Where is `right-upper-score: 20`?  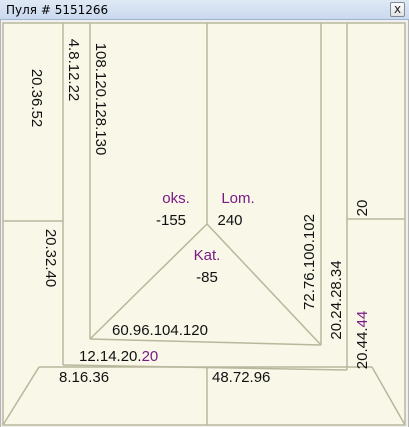
right-upper-score: 20 is located at coordinates (362, 208).